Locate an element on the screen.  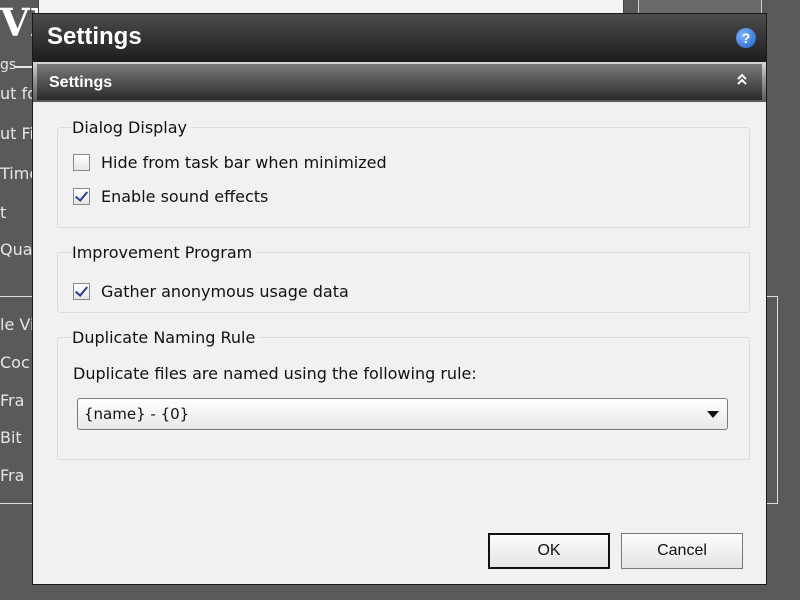
usage-data-checkbox is located at coordinates (81, 291).